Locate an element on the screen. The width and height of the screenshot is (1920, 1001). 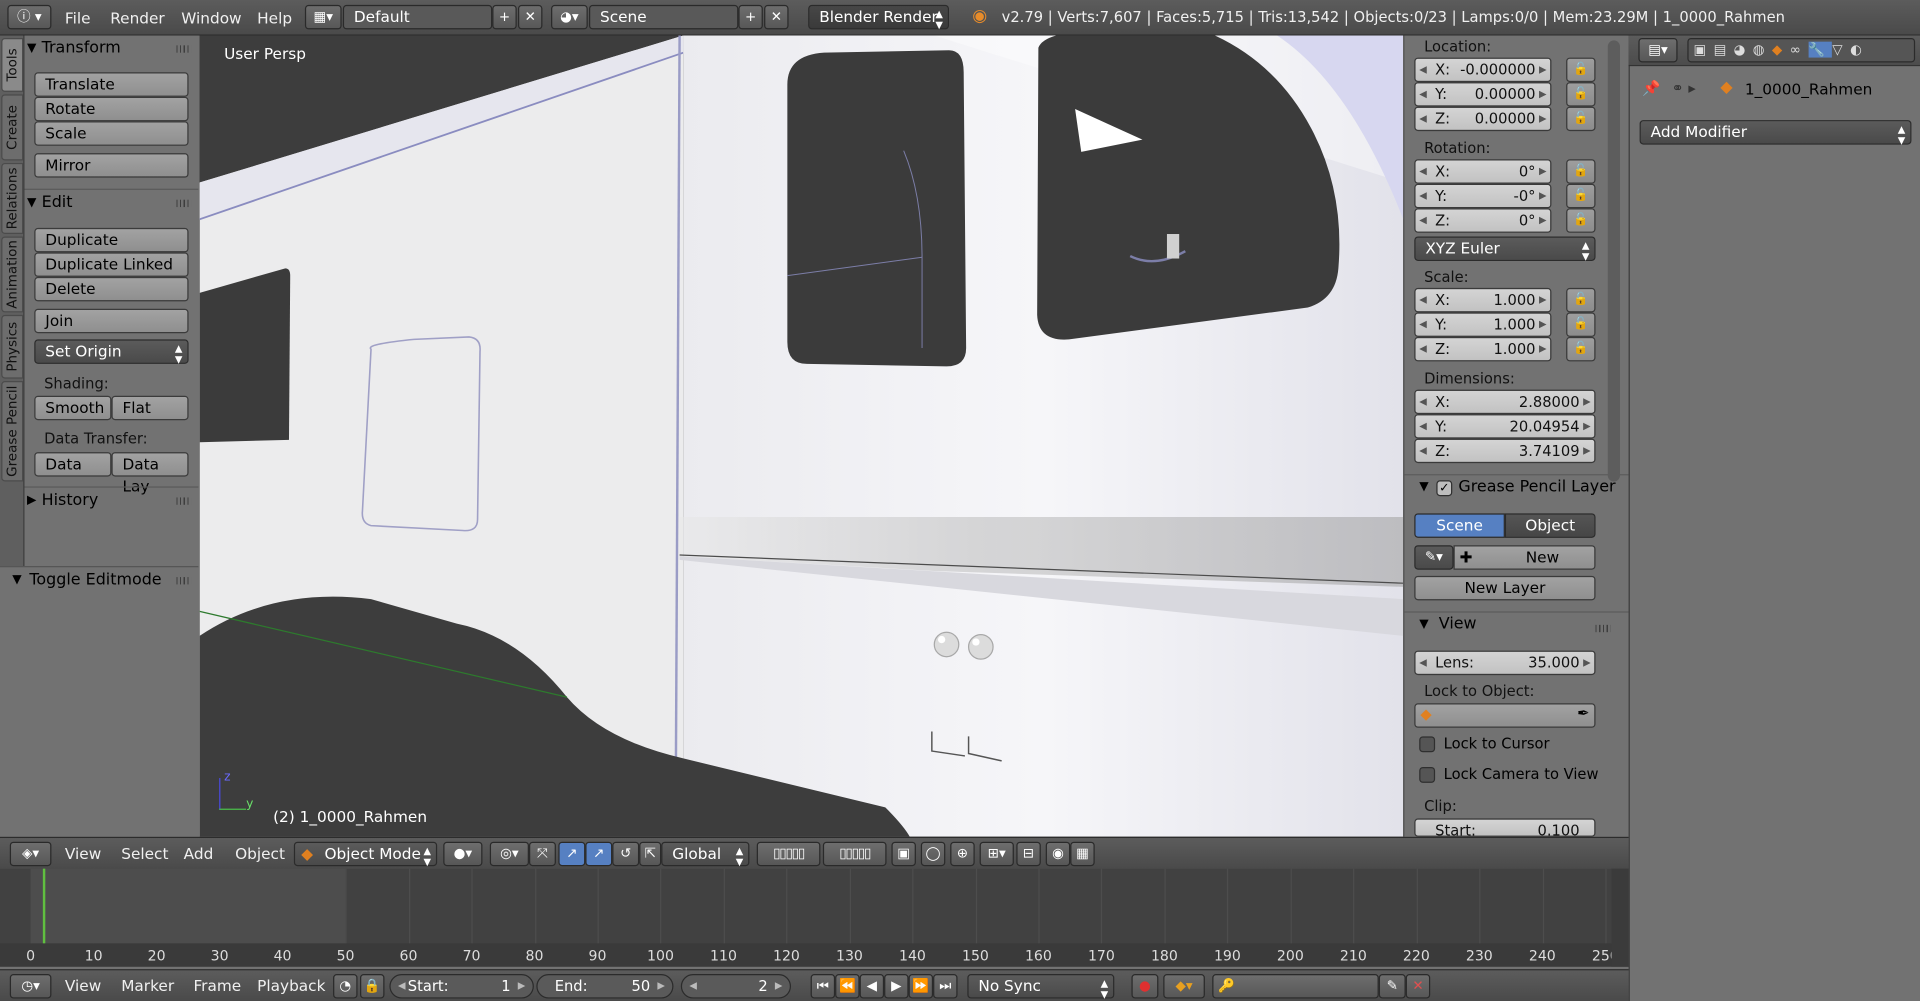
scale-z-field: ◀ Z: 1.000 ▶ is located at coordinates (1483, 349).